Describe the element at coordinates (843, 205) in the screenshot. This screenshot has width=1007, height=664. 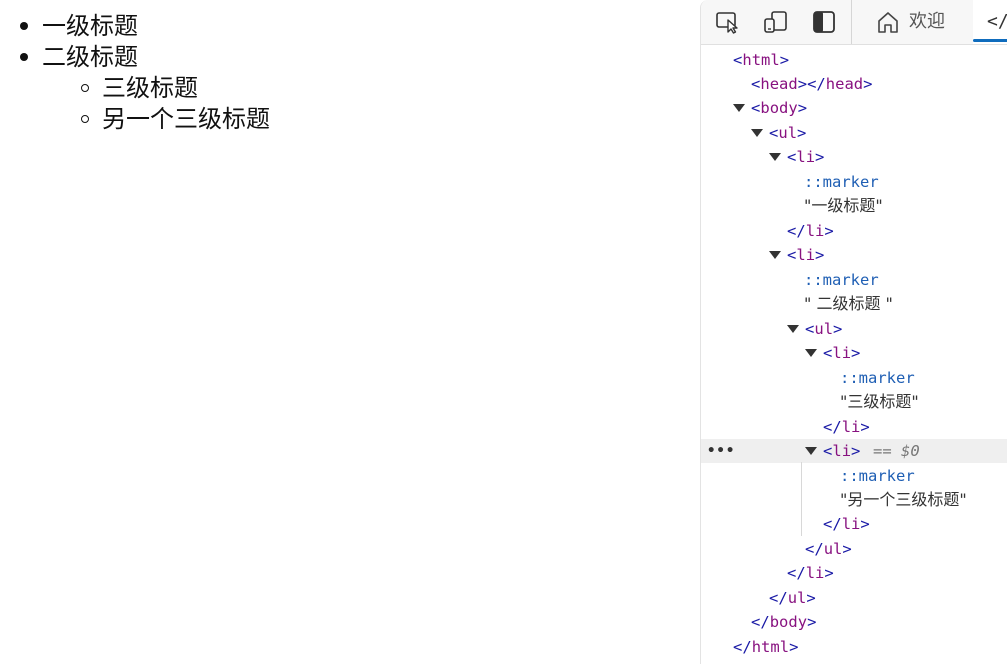
I see `text-node: "一级标题"` at that location.